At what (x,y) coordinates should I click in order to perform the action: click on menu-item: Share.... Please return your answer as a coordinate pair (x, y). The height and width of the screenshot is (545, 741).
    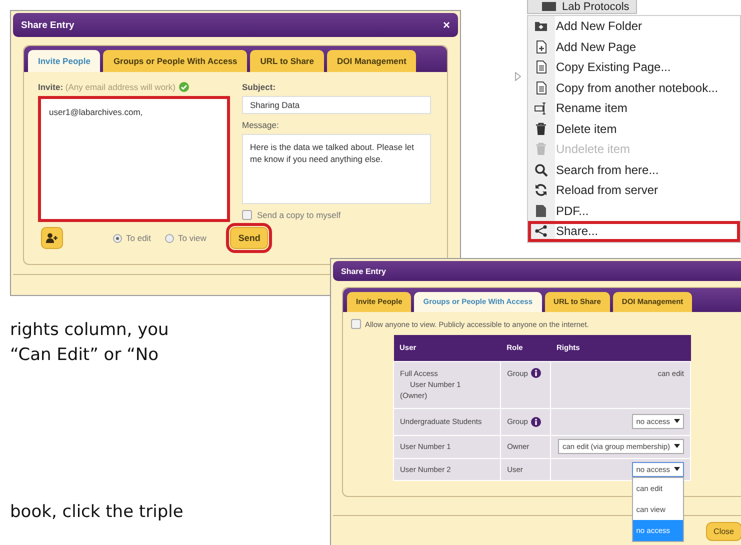
    Looking at the image, I should click on (634, 231).